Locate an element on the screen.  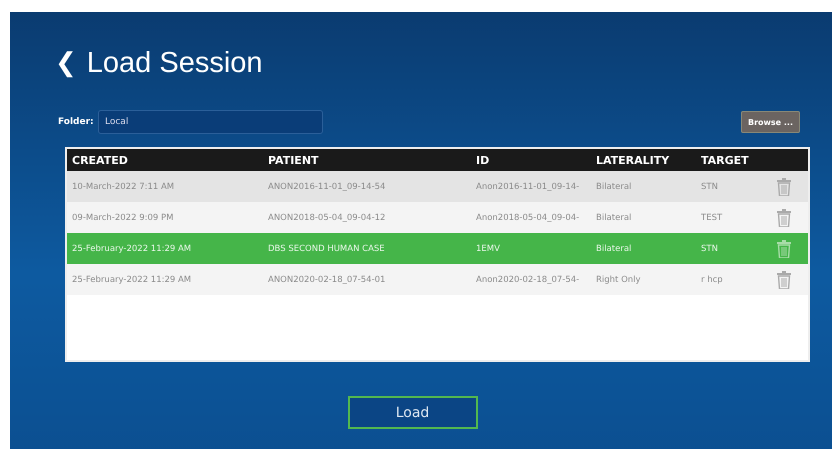
table-cell-text: r hcp is located at coordinates (712, 279).